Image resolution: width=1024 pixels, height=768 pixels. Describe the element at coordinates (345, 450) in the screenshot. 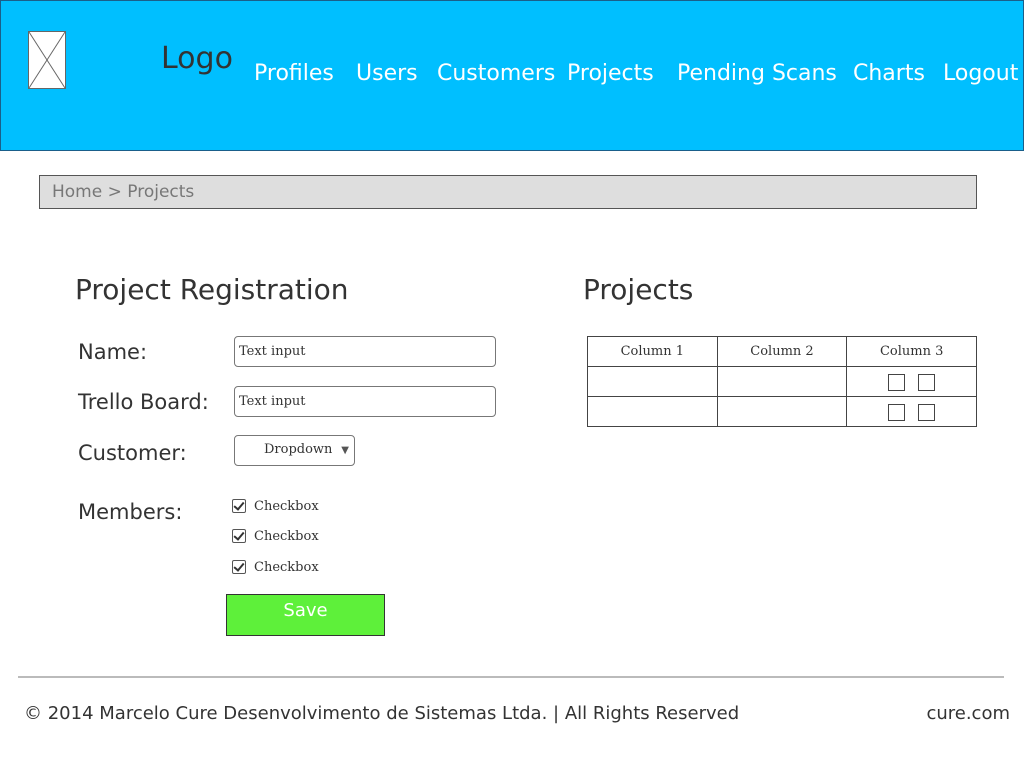

I see `chevron-down-icon: ▼` at that location.